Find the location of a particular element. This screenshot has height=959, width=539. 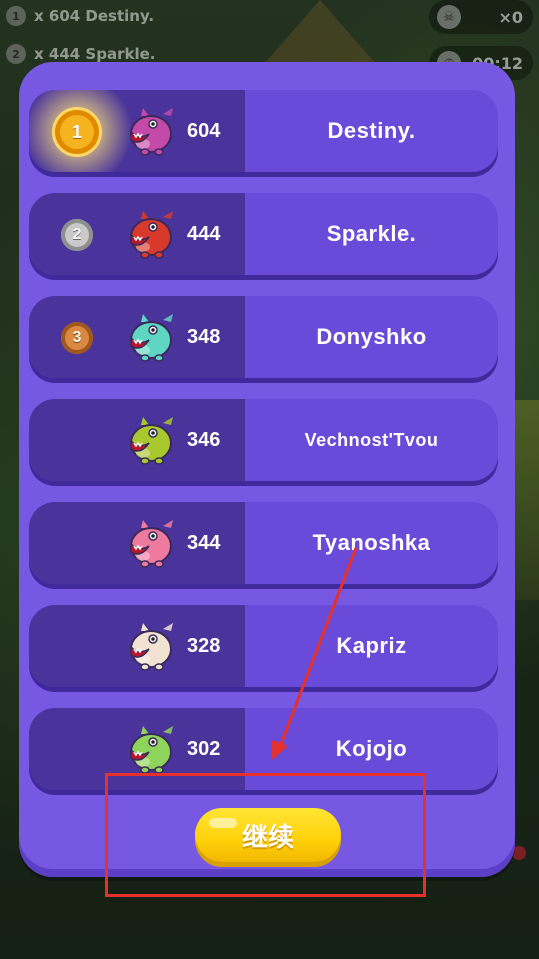

player-score: 348 is located at coordinates (204, 336).